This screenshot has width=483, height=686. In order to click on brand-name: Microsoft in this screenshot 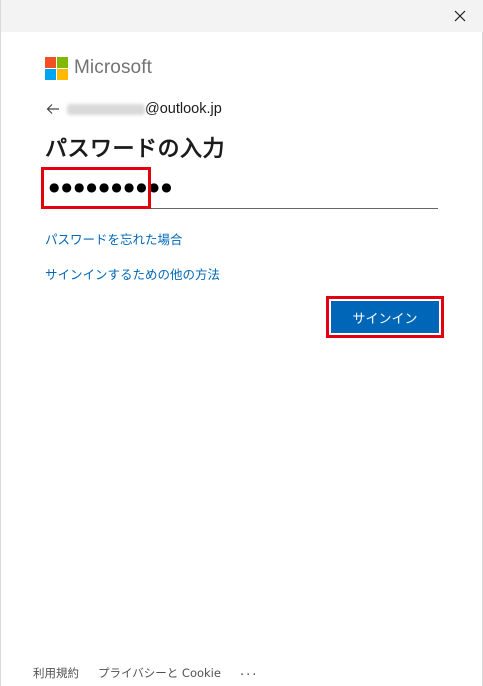, I will do `click(113, 67)`.